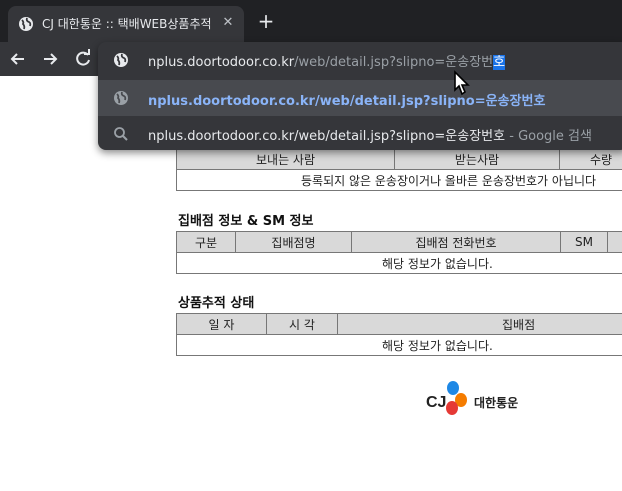 The height and width of the screenshot is (491, 622). I want to click on reload-button, so click(83, 59).